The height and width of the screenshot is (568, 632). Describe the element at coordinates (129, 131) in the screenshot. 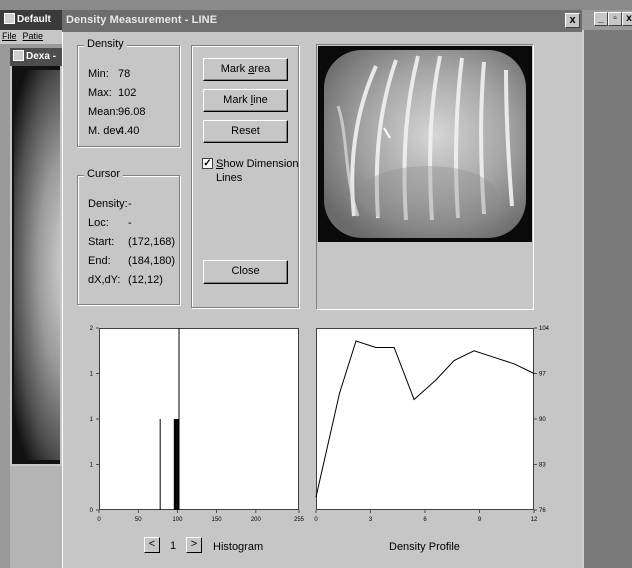

I see `density-mdev-value: 4.40` at that location.